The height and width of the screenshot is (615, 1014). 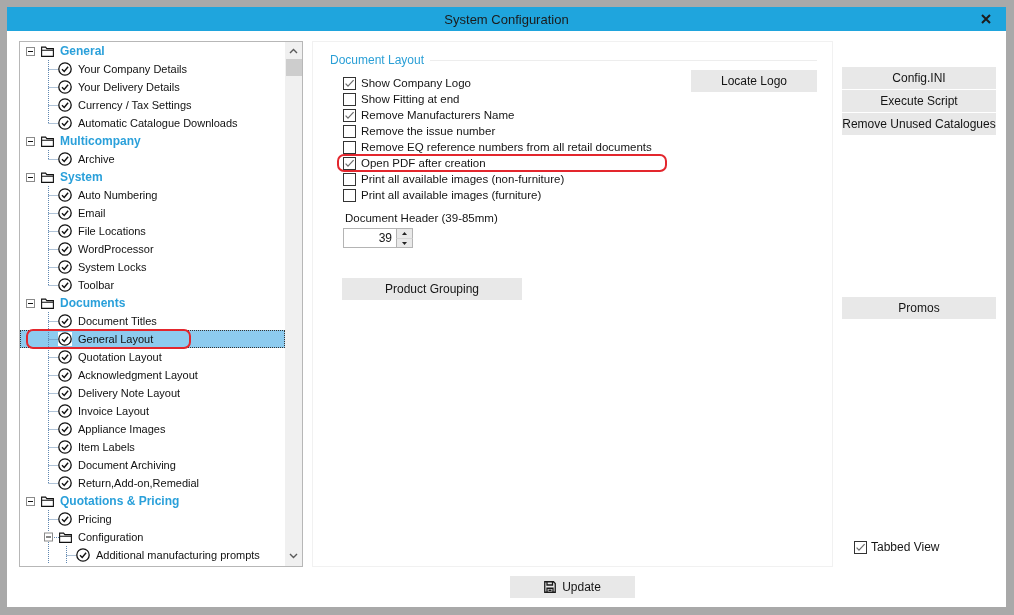 What do you see at coordinates (152, 537) in the screenshot?
I see `tree-item: Configuration` at bounding box center [152, 537].